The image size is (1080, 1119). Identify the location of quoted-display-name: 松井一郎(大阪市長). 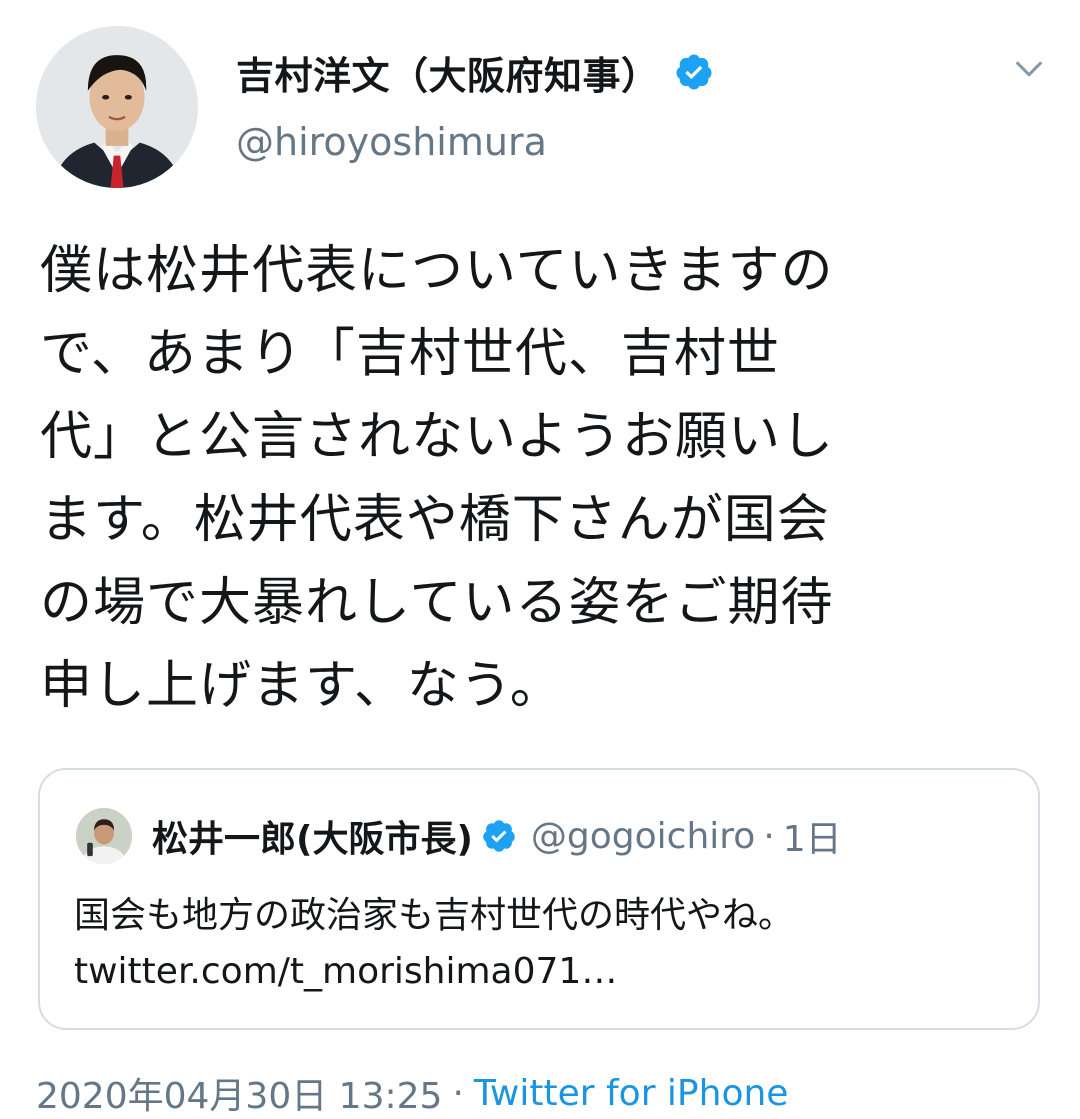
(312, 836).